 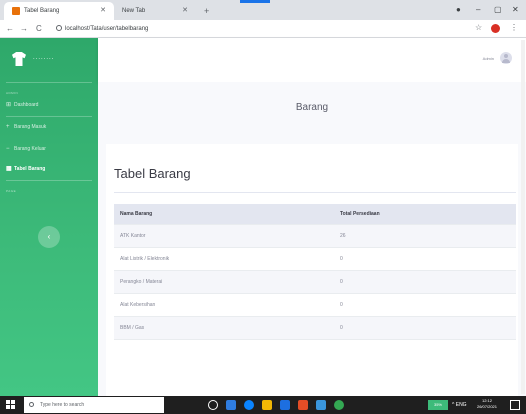 What do you see at coordinates (231, 405) in the screenshot?
I see `task-view-icon` at bounding box center [231, 405].